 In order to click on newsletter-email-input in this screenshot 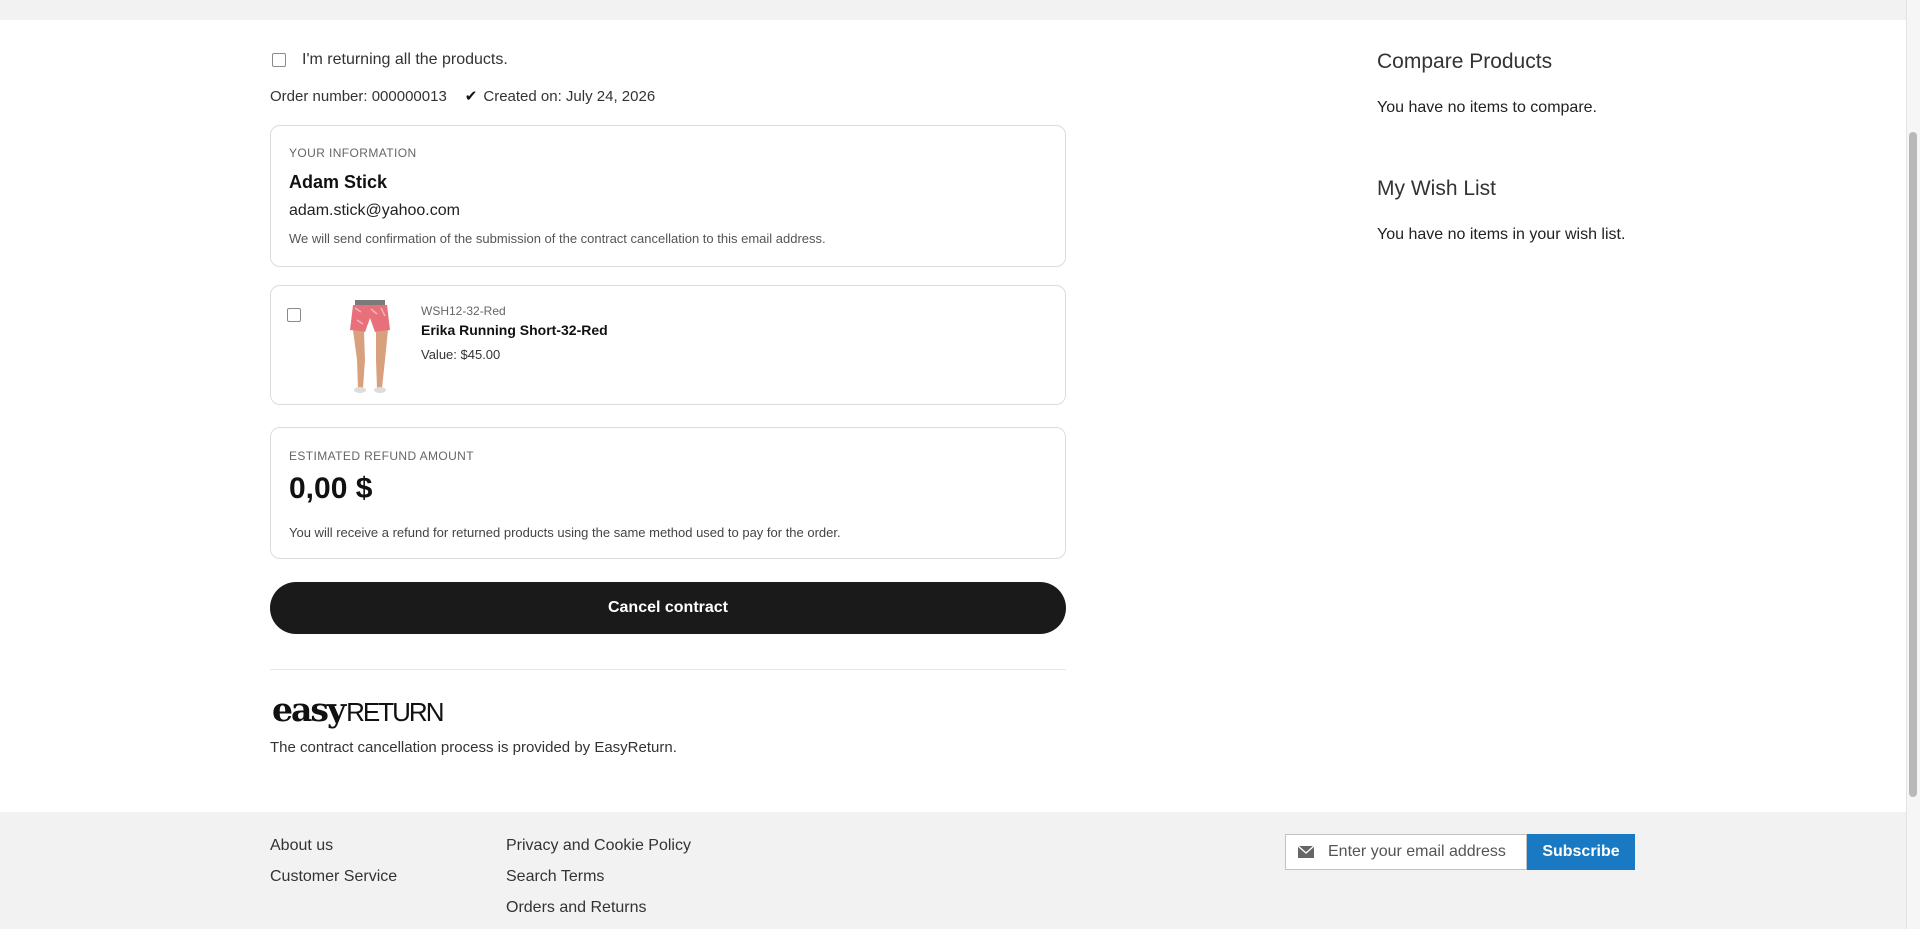, I will do `click(1423, 852)`.